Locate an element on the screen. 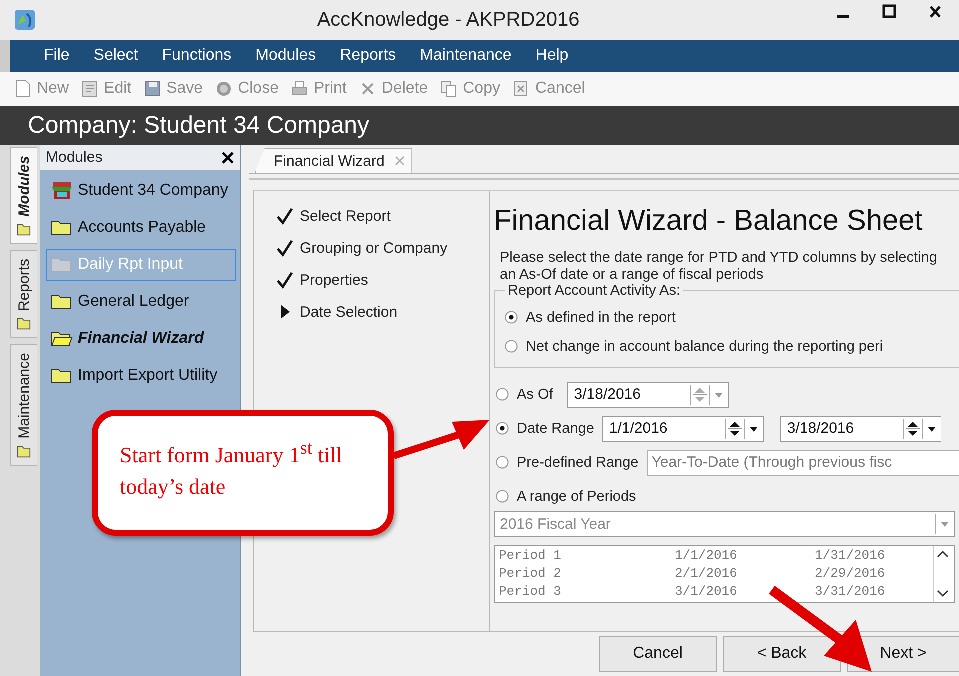 This screenshot has width=959, height=676. radio-label: Net change in account balance during the reporting peri is located at coordinates (705, 346).